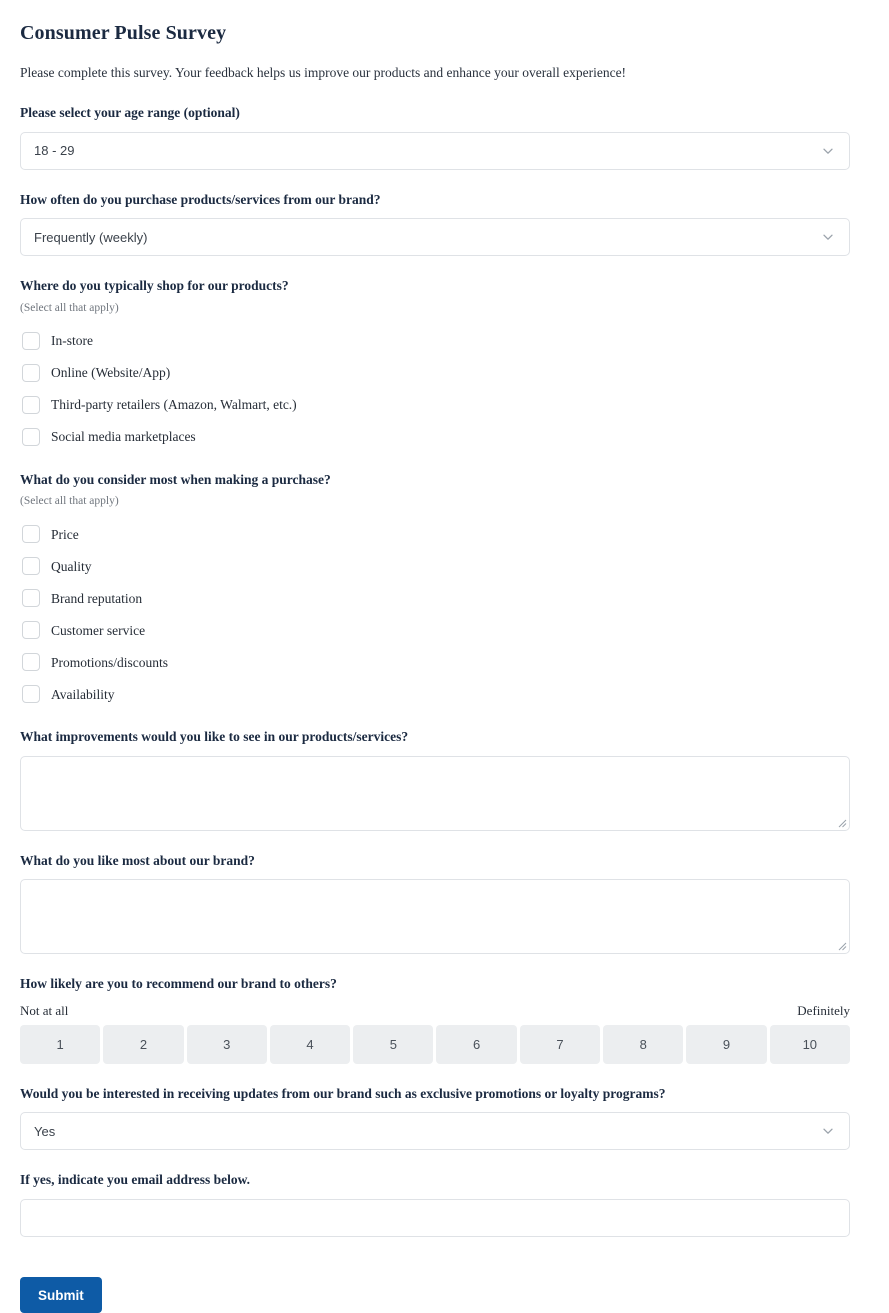  Describe the element at coordinates (111, 373) in the screenshot. I see `checkbox-label: Online (Website/App)` at that location.